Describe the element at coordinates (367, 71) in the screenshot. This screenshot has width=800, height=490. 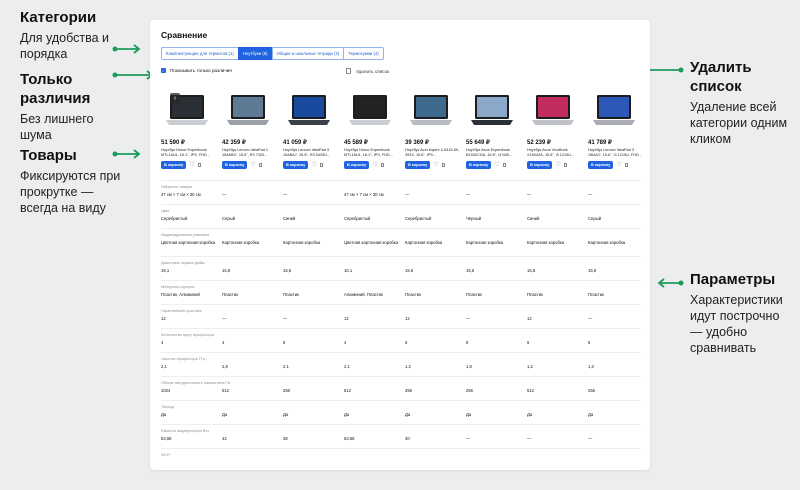
I see `delete-list-button: Удалить список` at that location.